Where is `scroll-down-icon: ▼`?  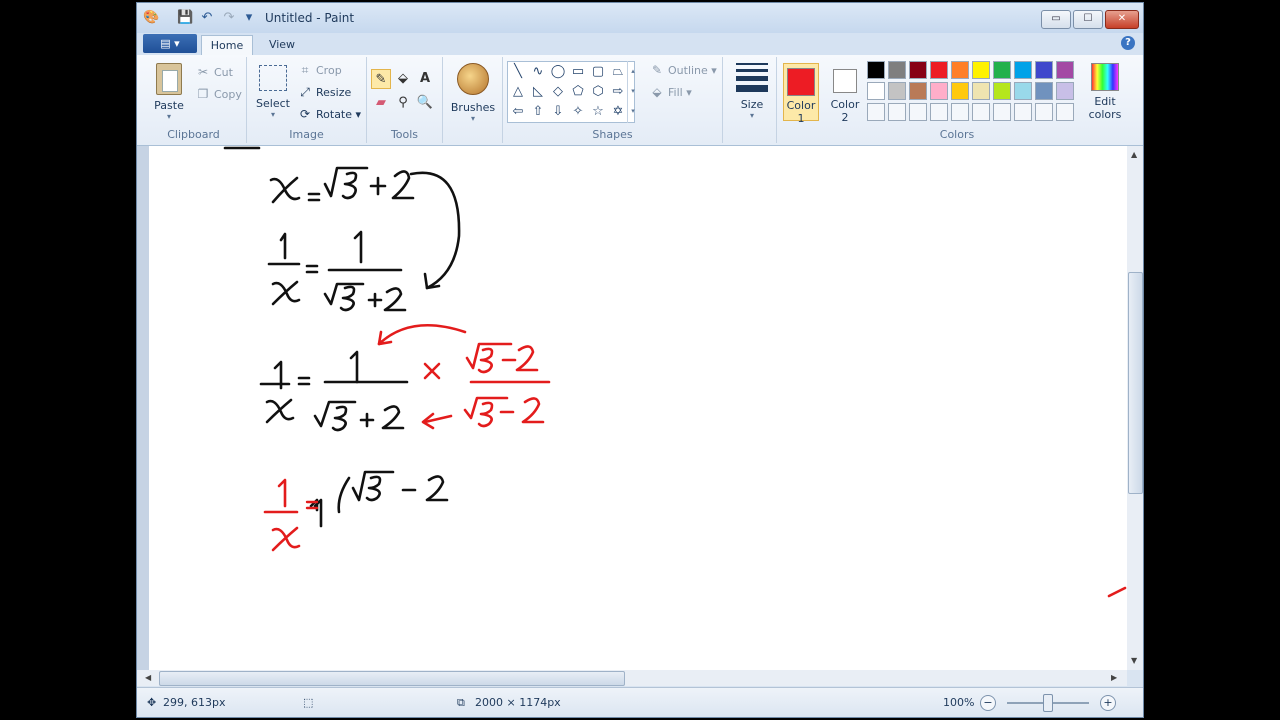 scroll-down-icon: ▼ is located at coordinates (1134, 660).